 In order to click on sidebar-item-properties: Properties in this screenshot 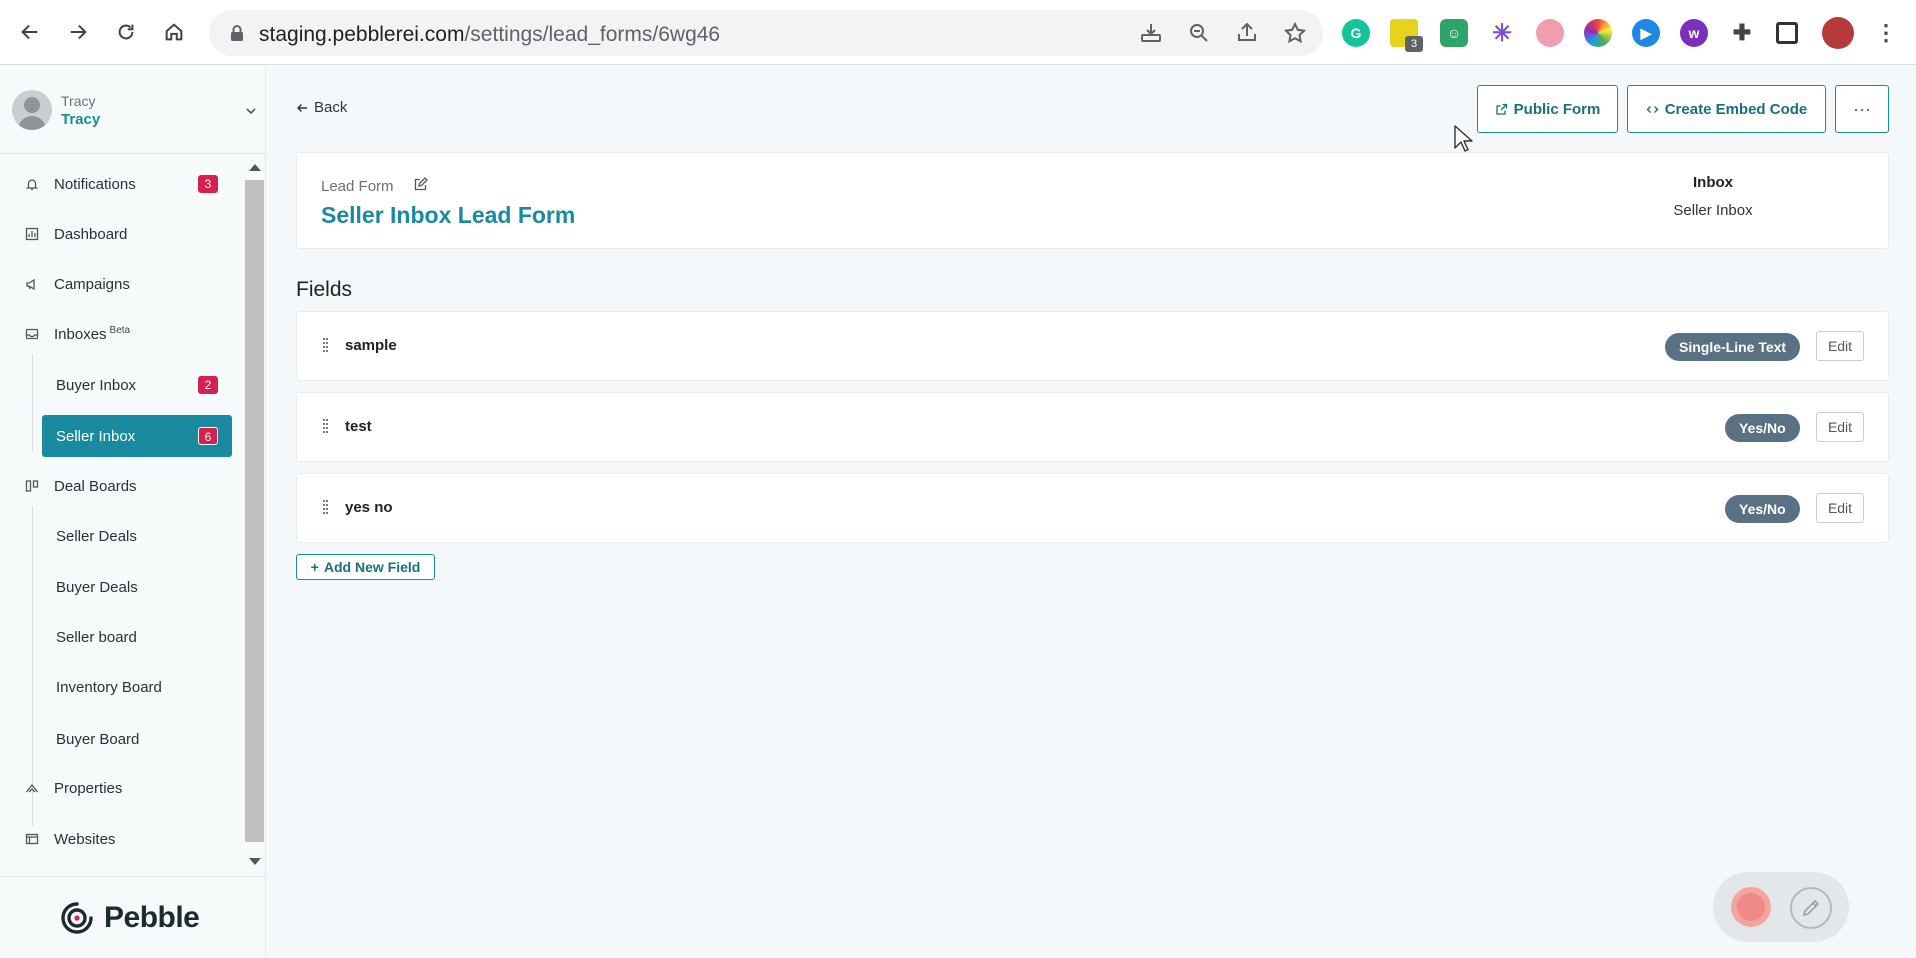, I will do `click(120, 788)`.